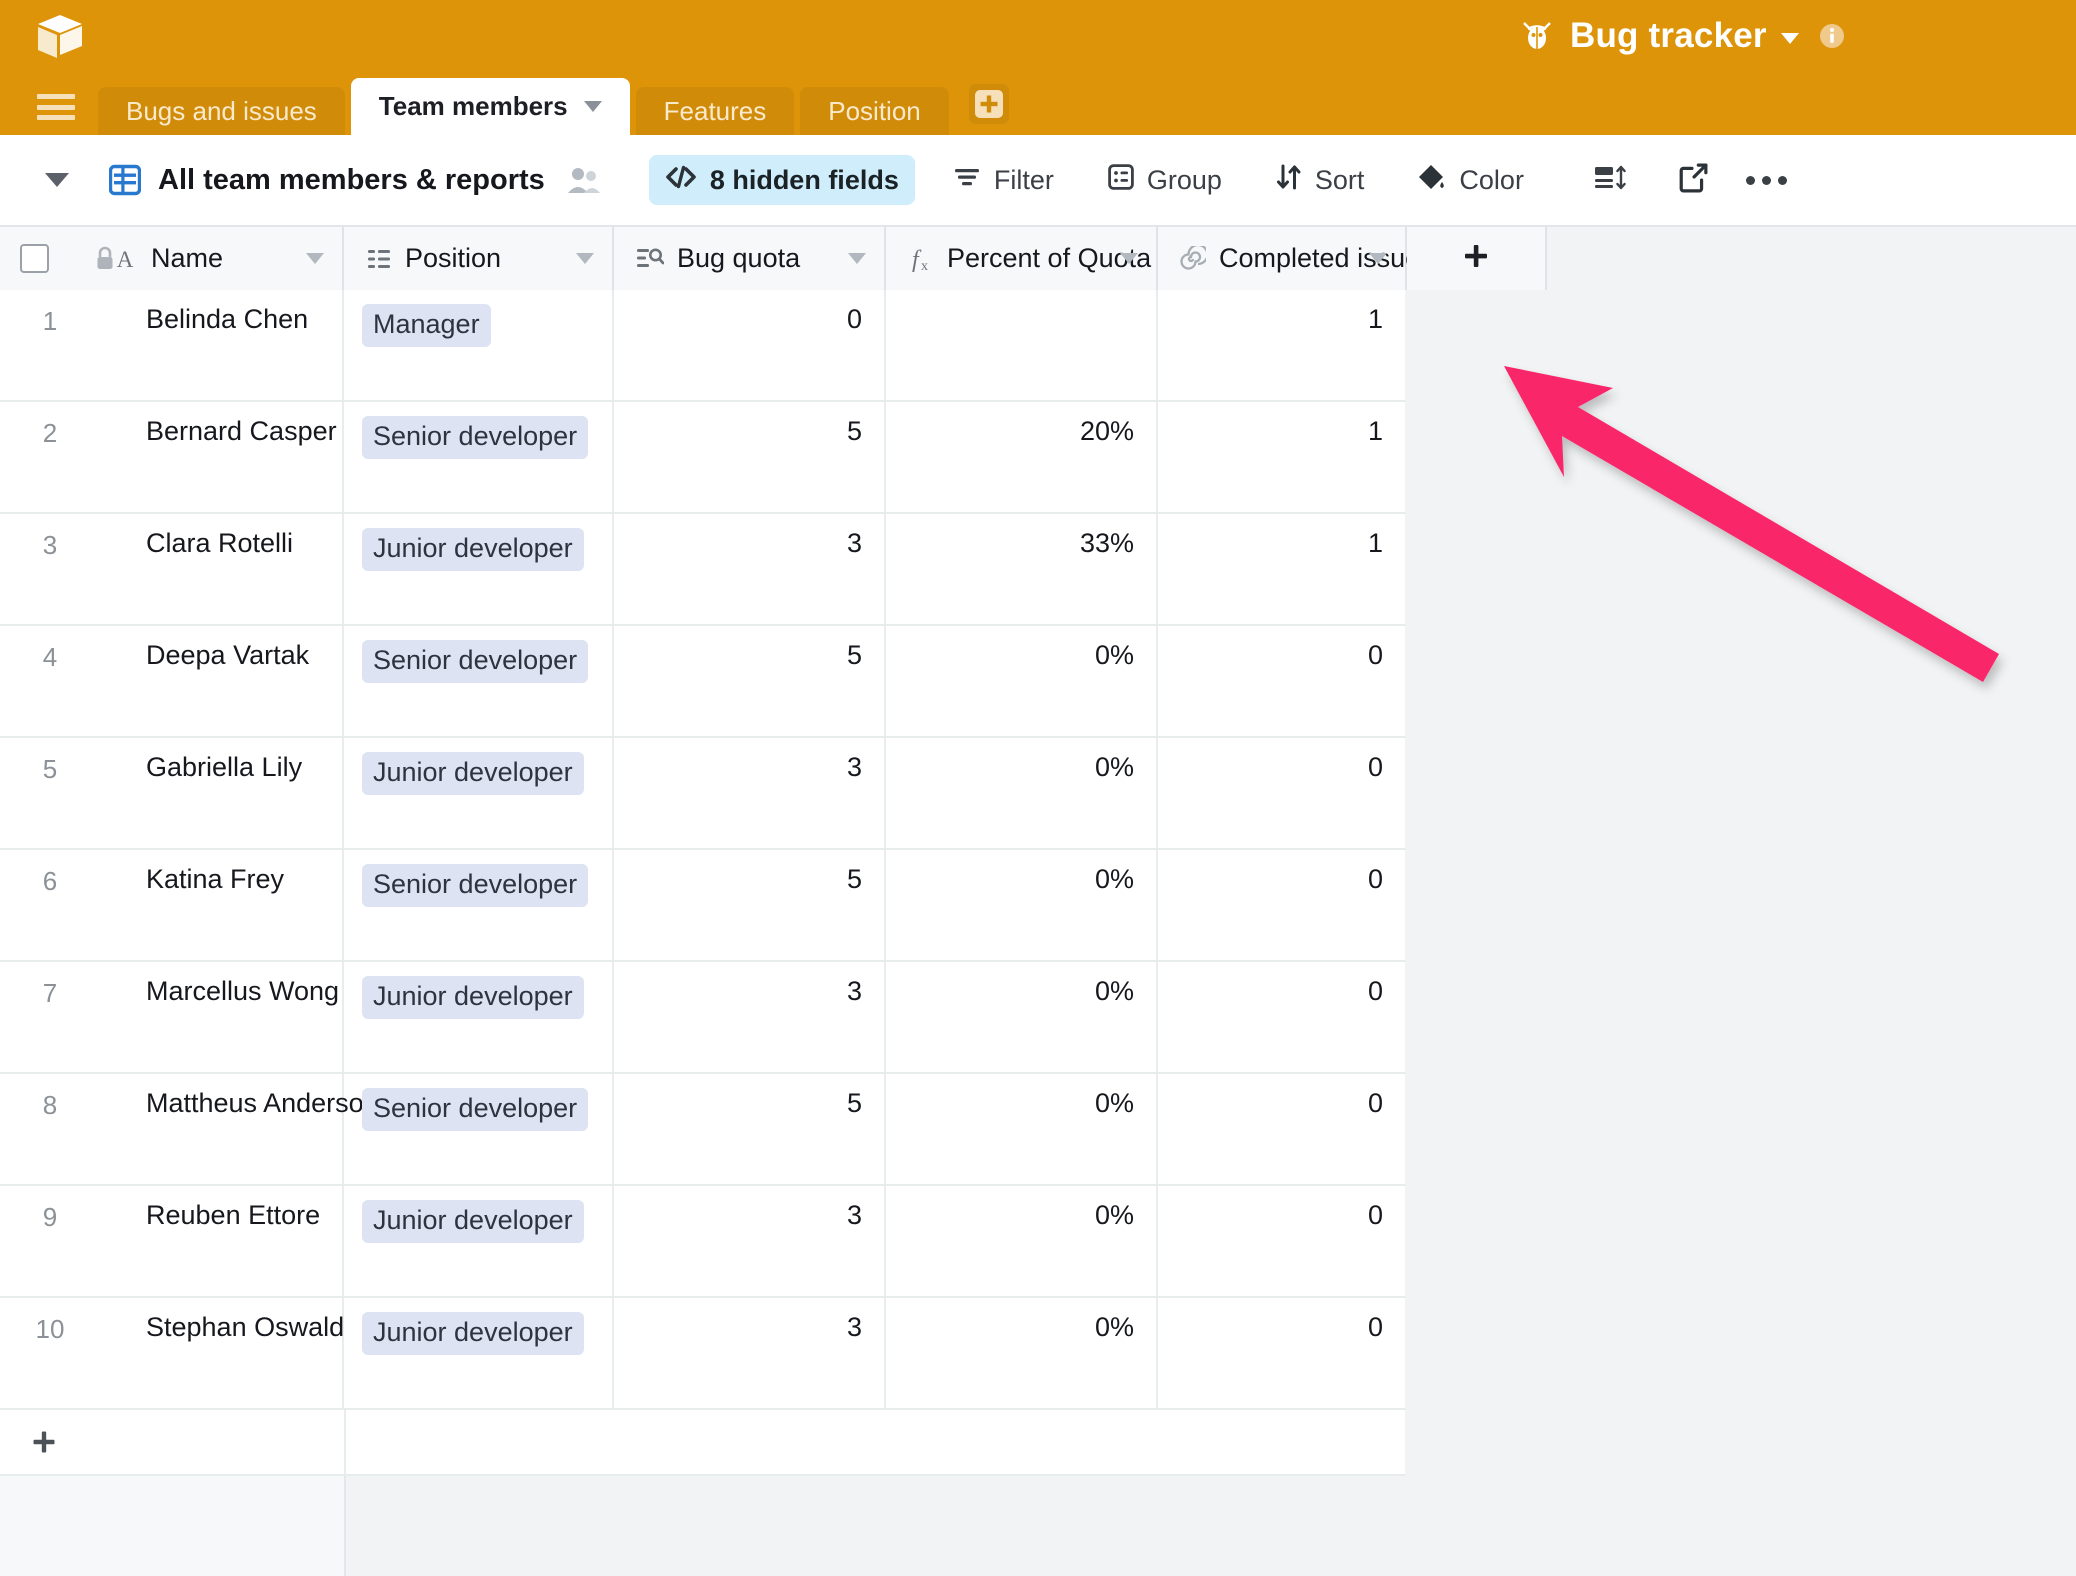 This screenshot has height=1576, width=2076. Describe the element at coordinates (1022, 569) in the screenshot. I see `cell-percent-of-quota: 33%` at that location.